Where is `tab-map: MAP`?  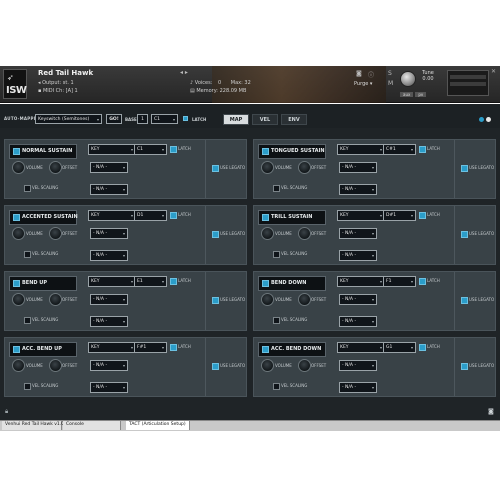 tab-map: MAP is located at coordinates (236, 119).